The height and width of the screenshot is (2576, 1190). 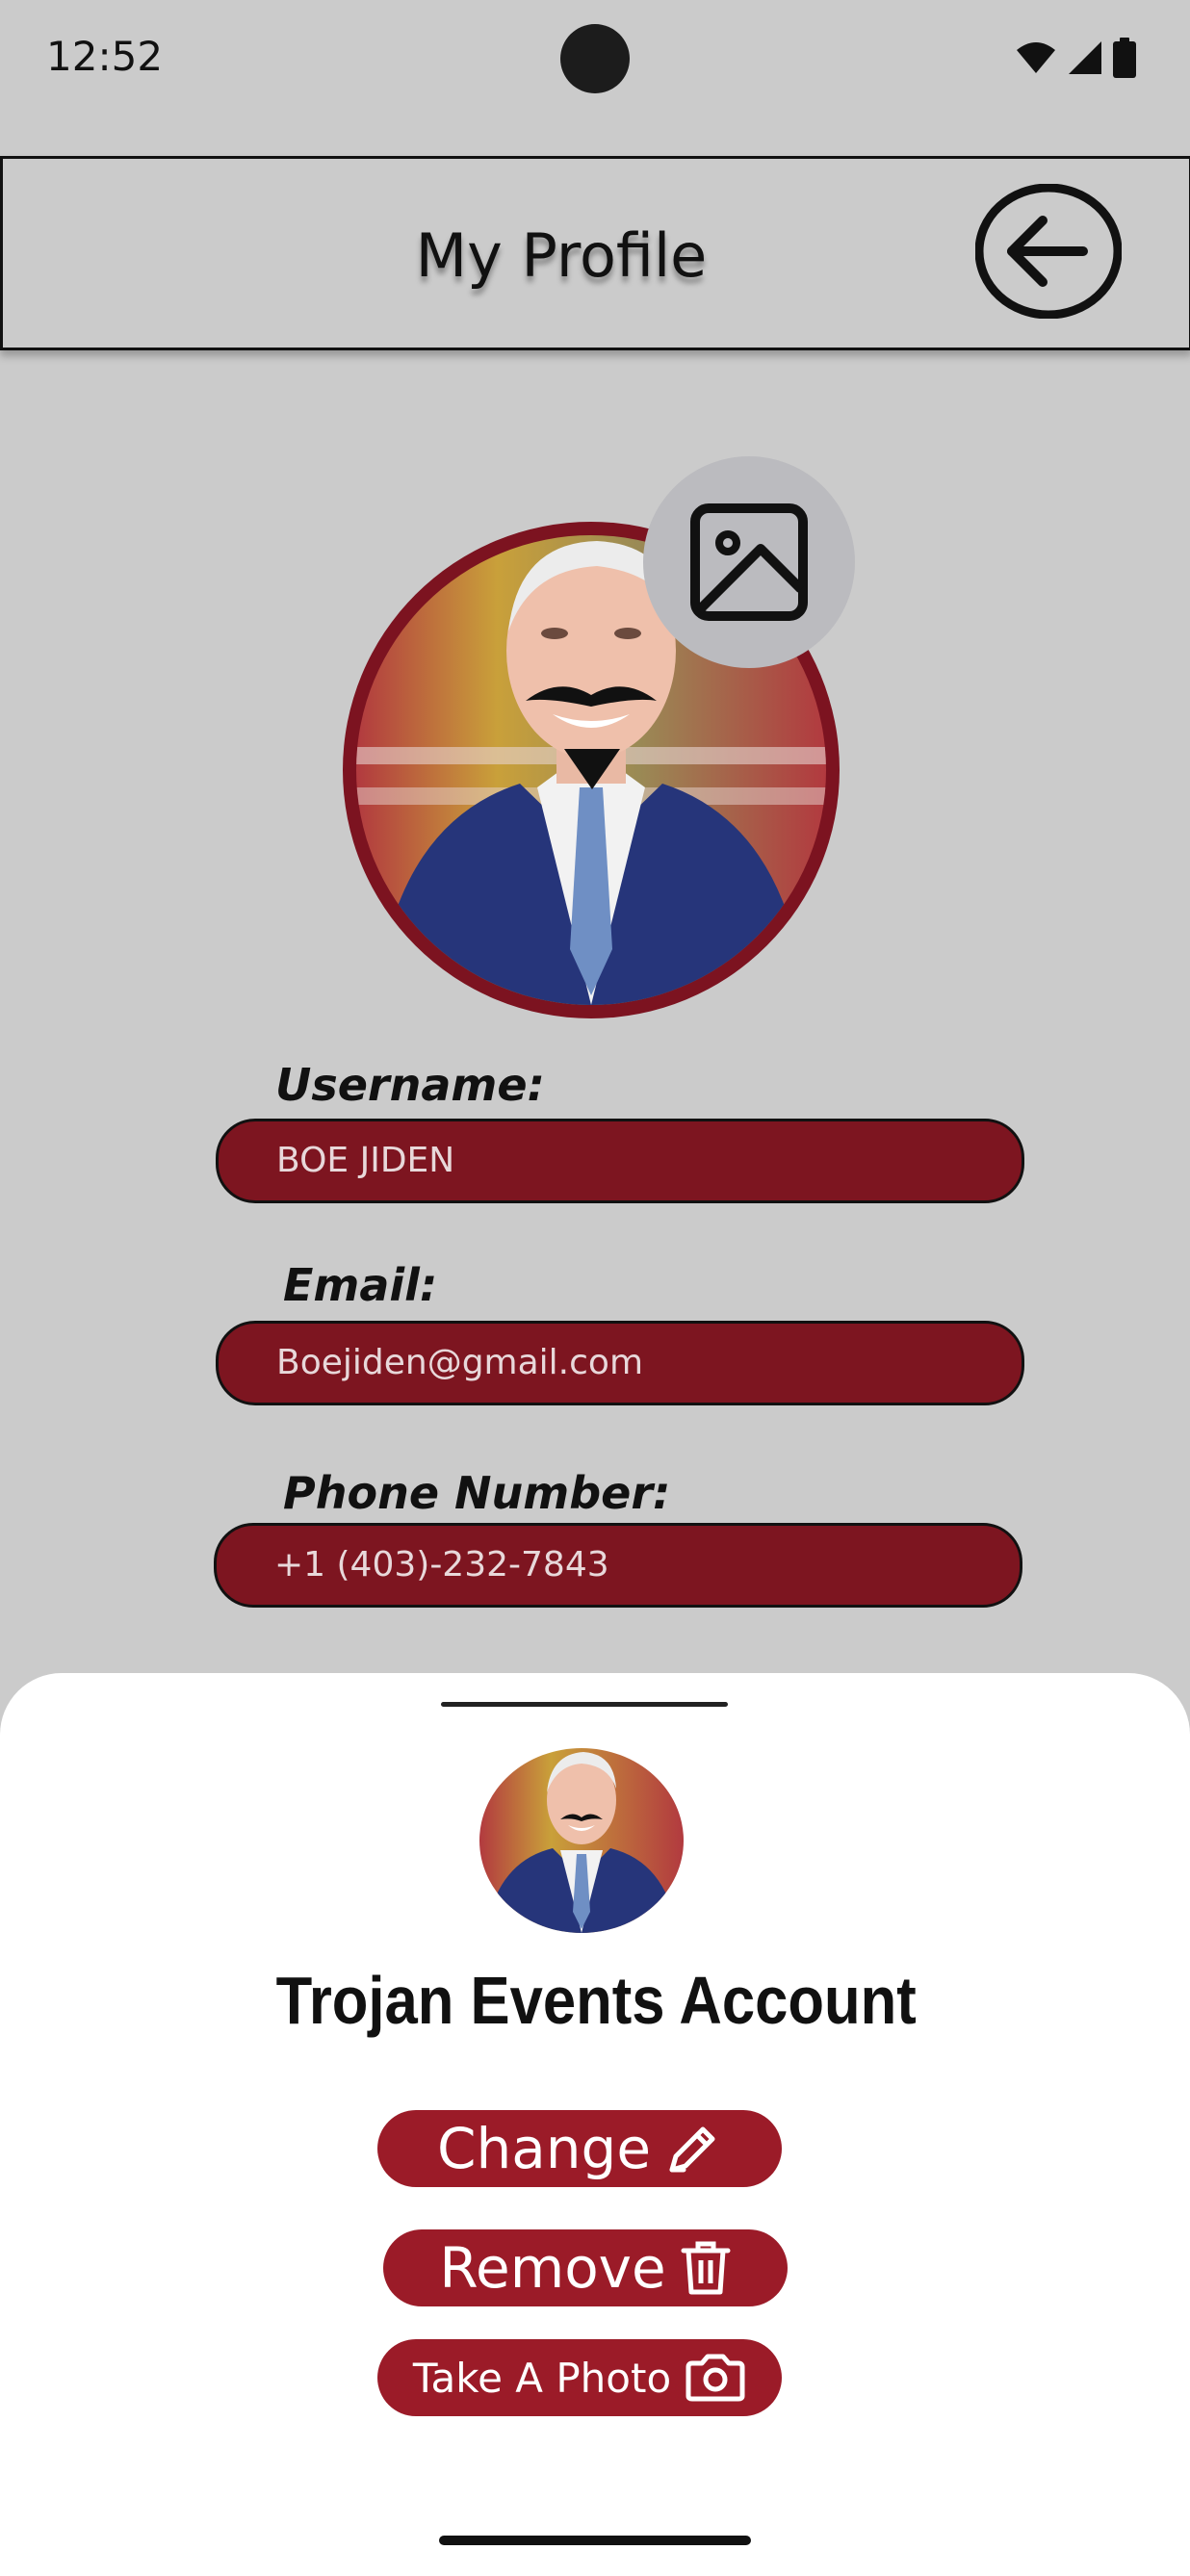 I want to click on remove-button: Remove, so click(x=586, y=2267).